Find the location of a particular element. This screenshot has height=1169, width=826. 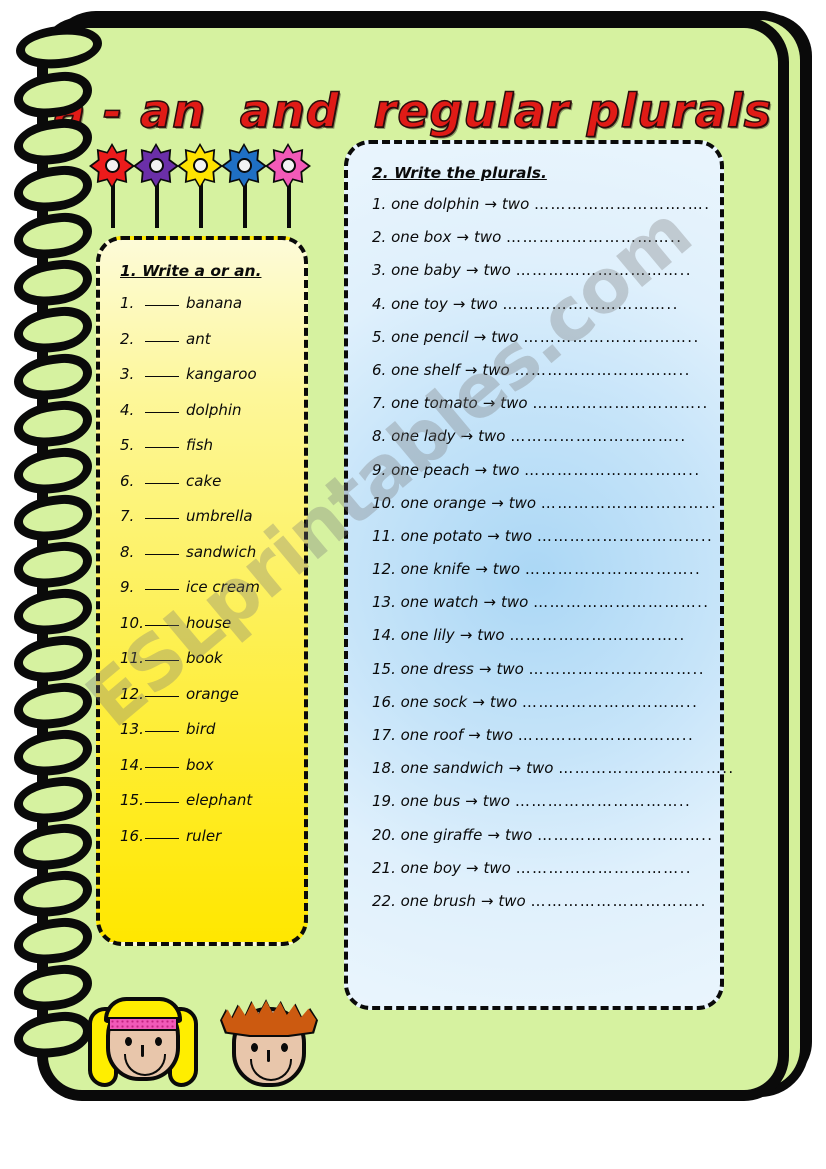

exercise-2-item: 14. one lily → two ………………………….. is located at coordinates (539, 635).